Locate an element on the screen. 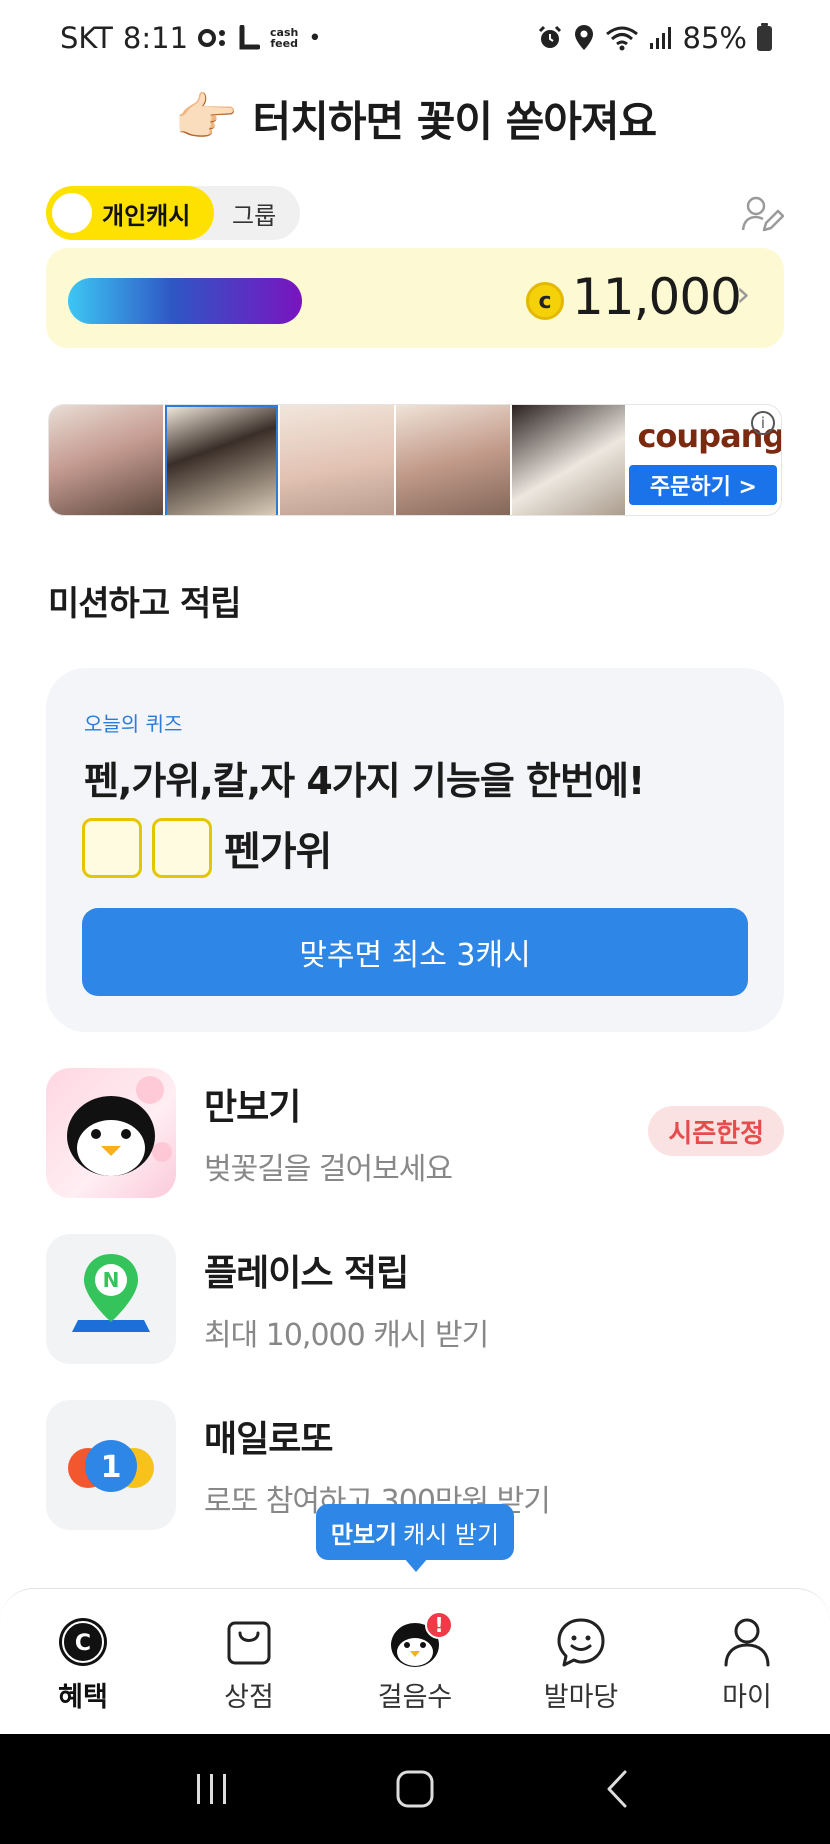 This screenshot has height=1844, width=830. status-bar-left: SKT 8:11 cash feed • is located at coordinates (190, 38).